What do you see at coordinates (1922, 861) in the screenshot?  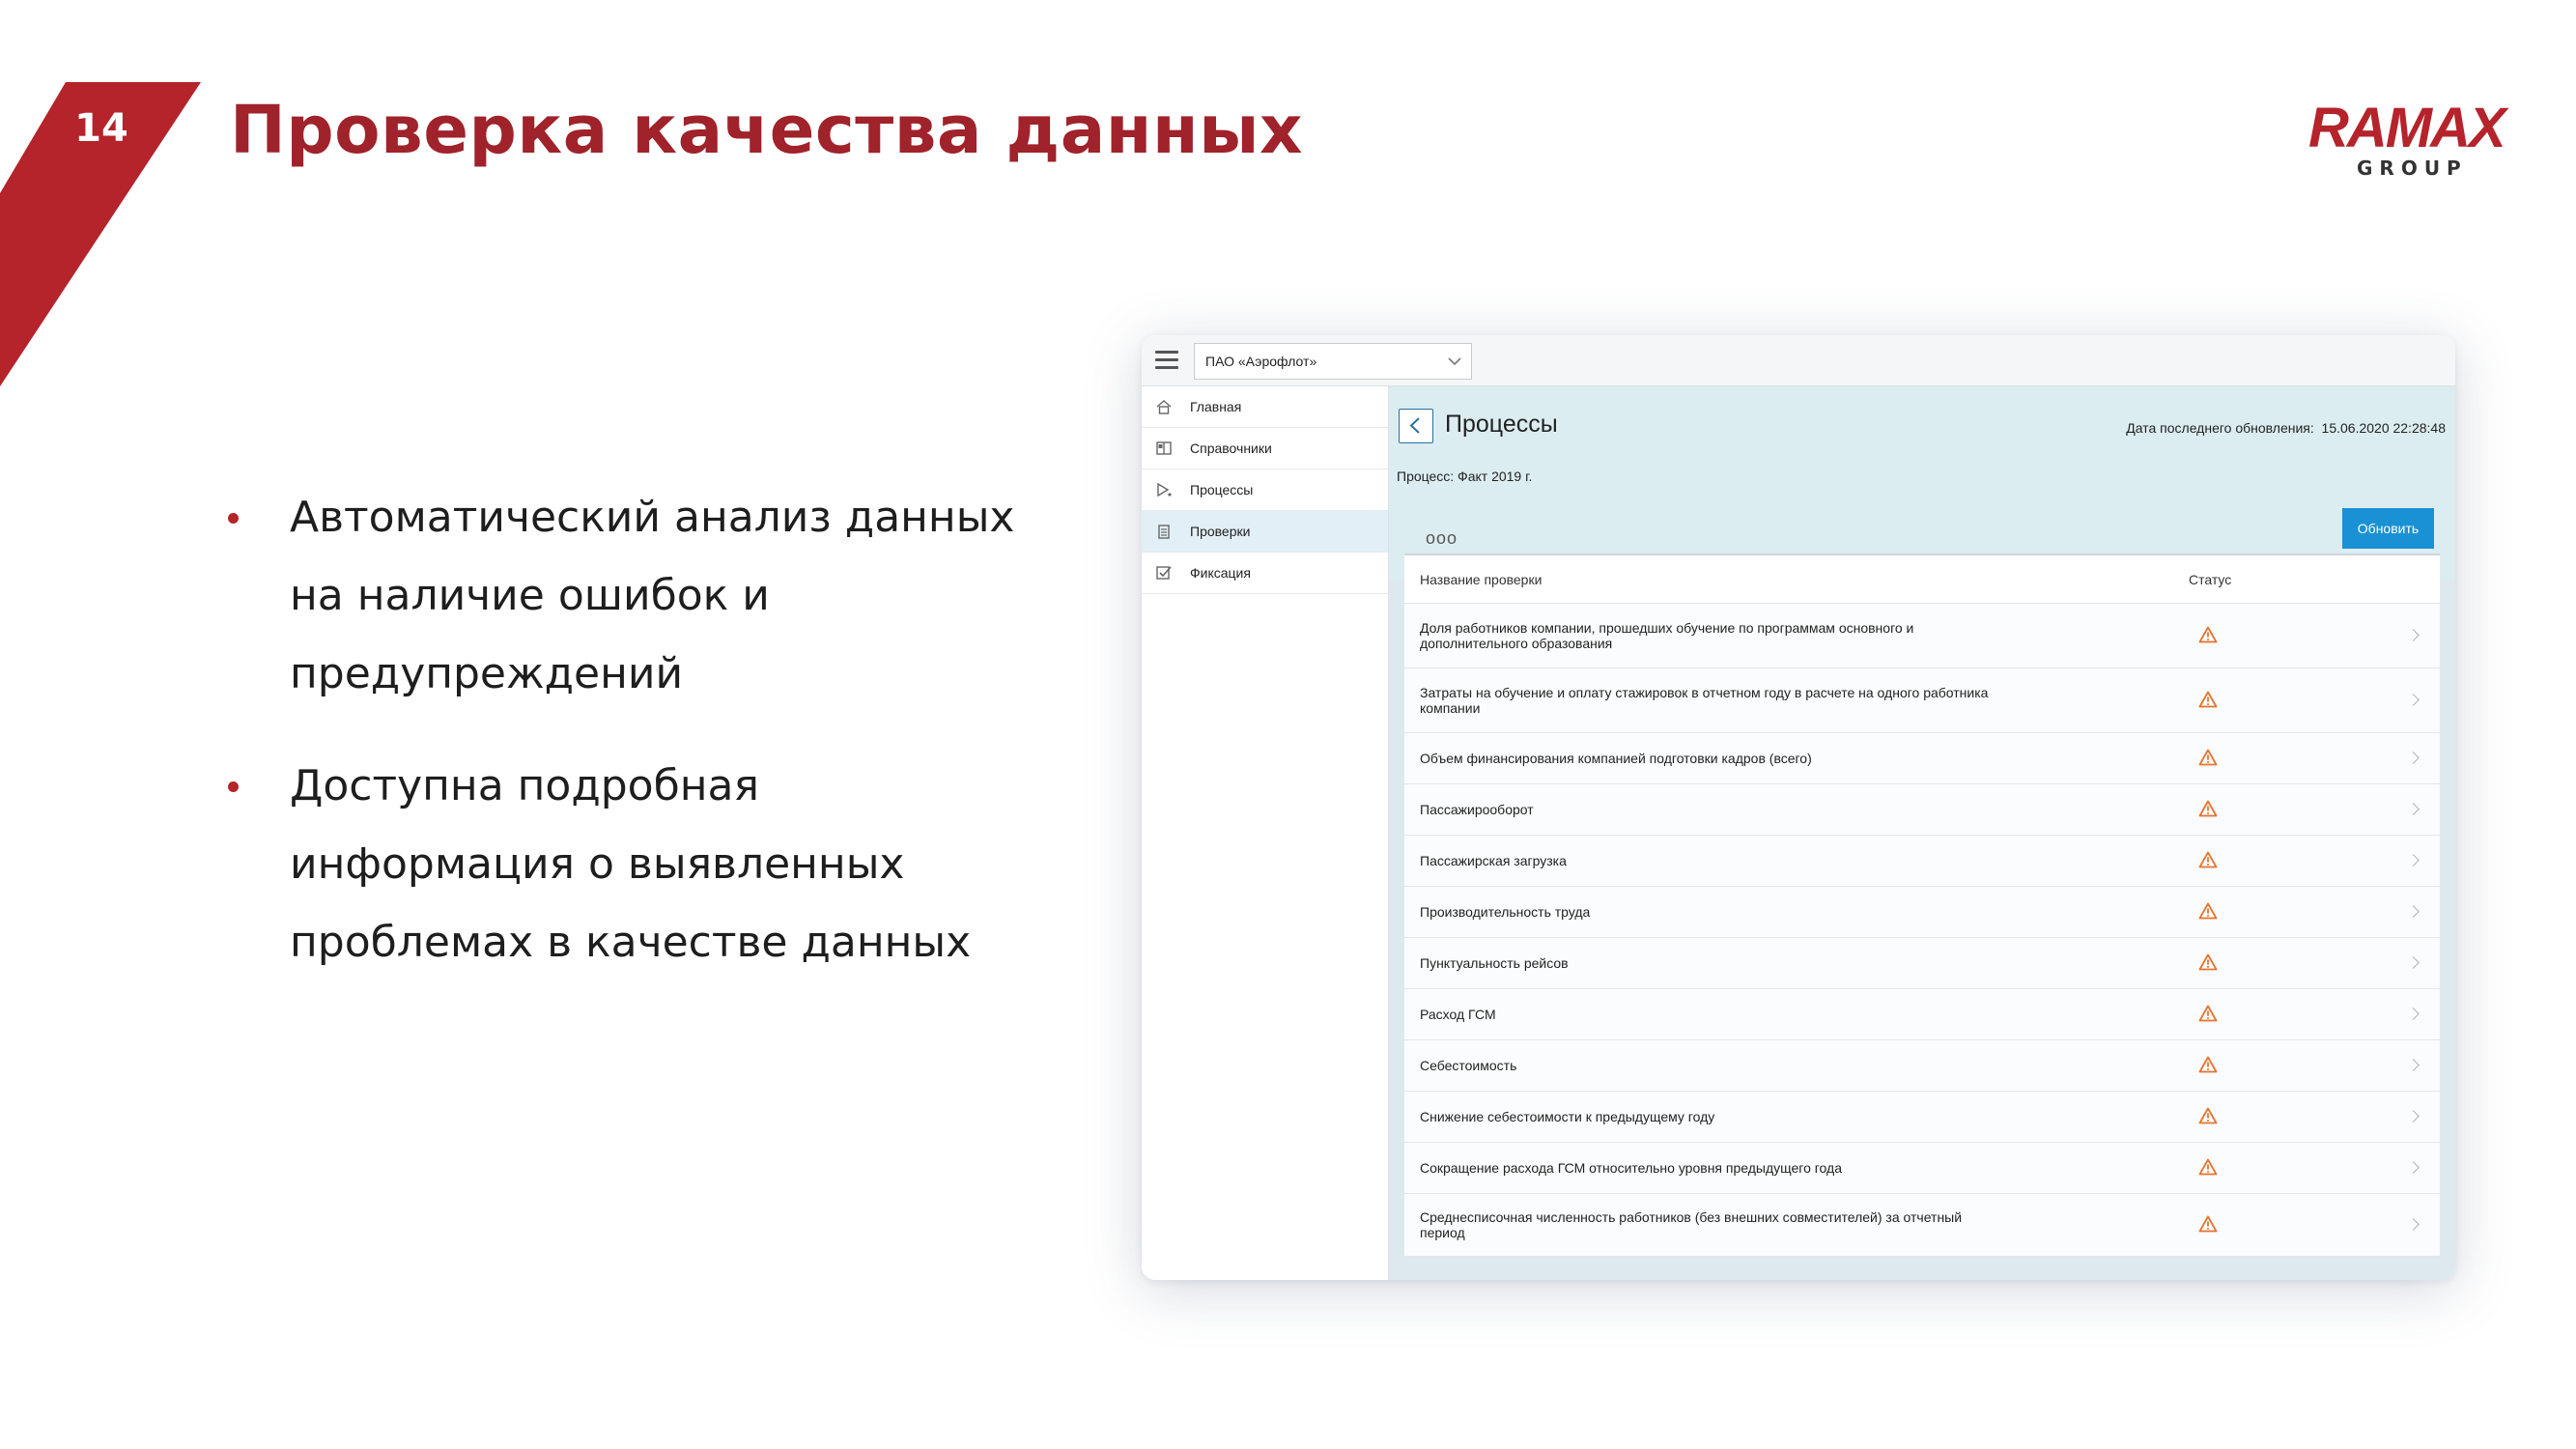 I see `table-row: Пассажирская загрузка` at bounding box center [1922, 861].